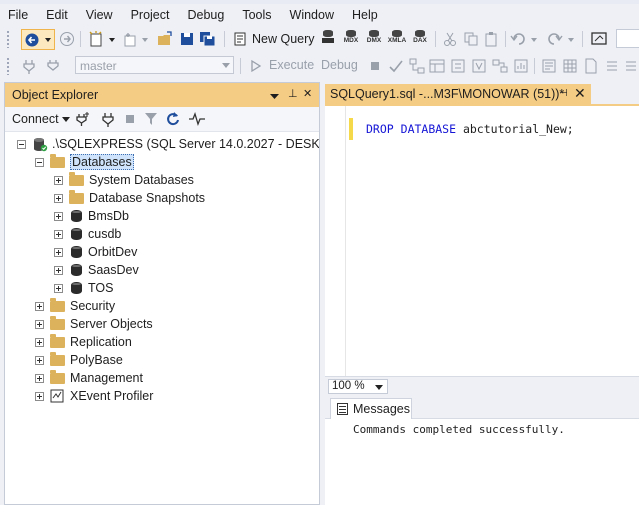 The height and width of the screenshot is (505, 639). What do you see at coordinates (38, 39) in the screenshot?
I see `back-button` at bounding box center [38, 39].